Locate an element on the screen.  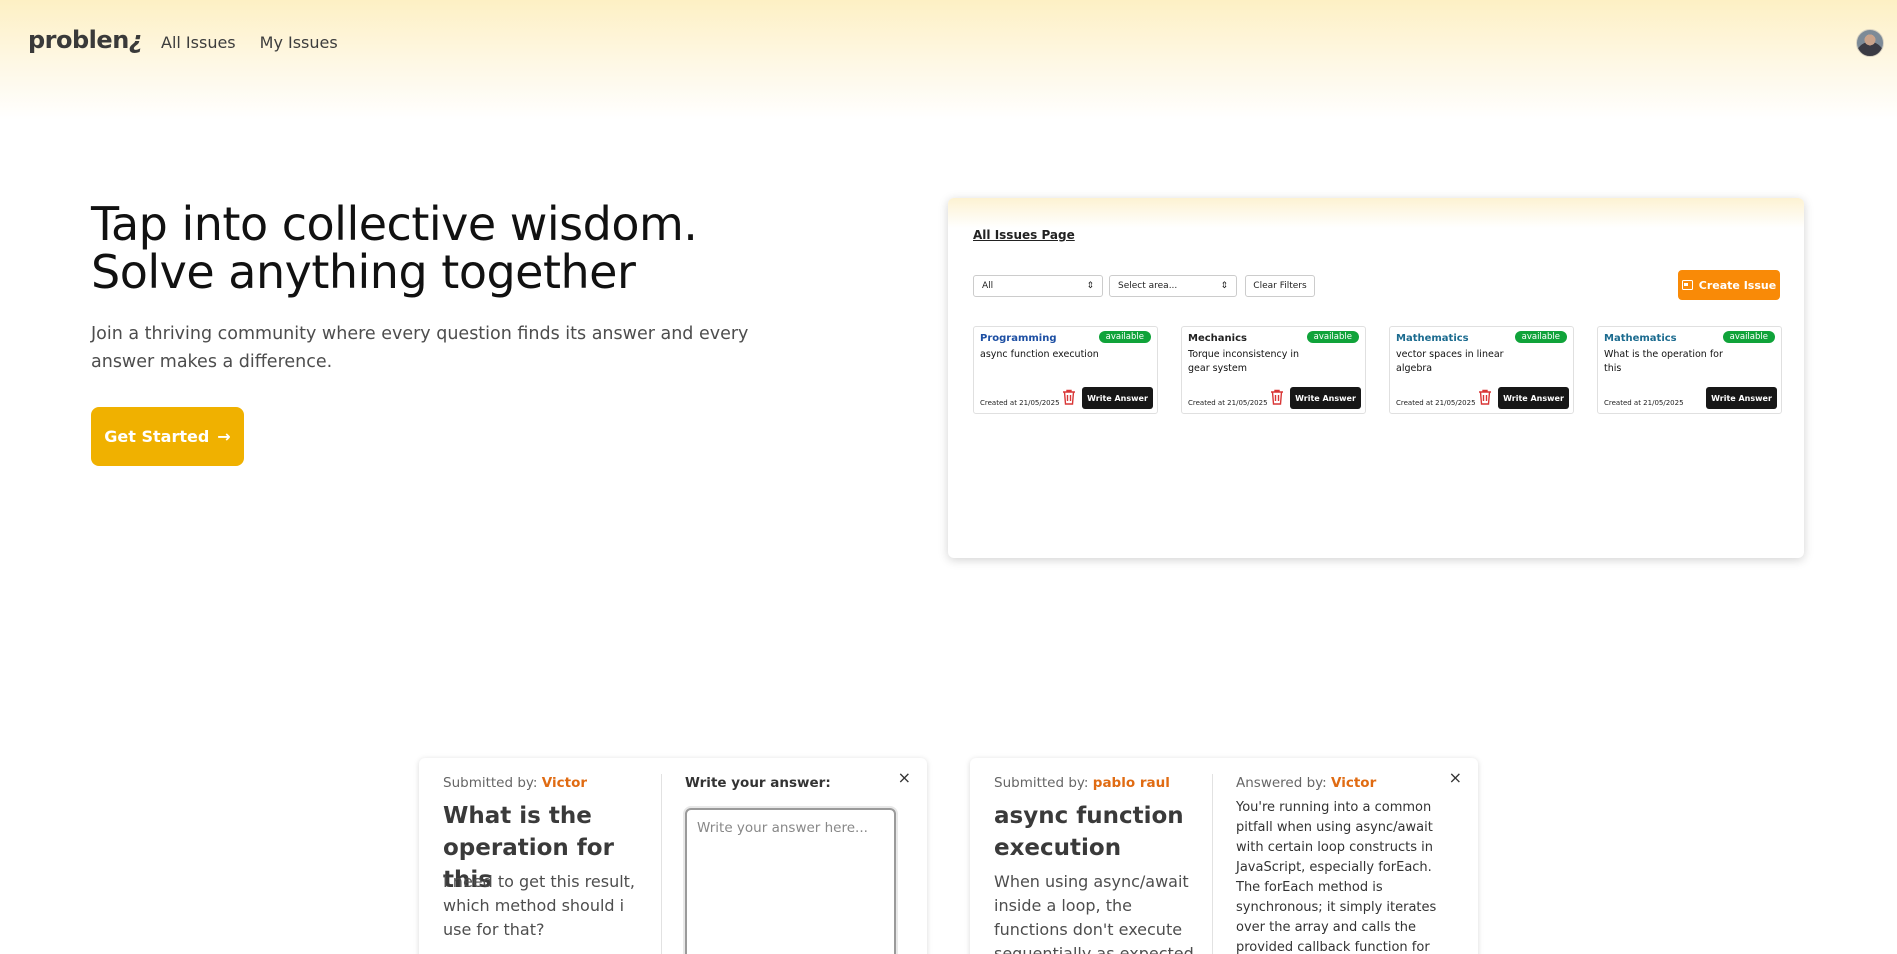
create-issue-icon is located at coordinates (1687, 285).